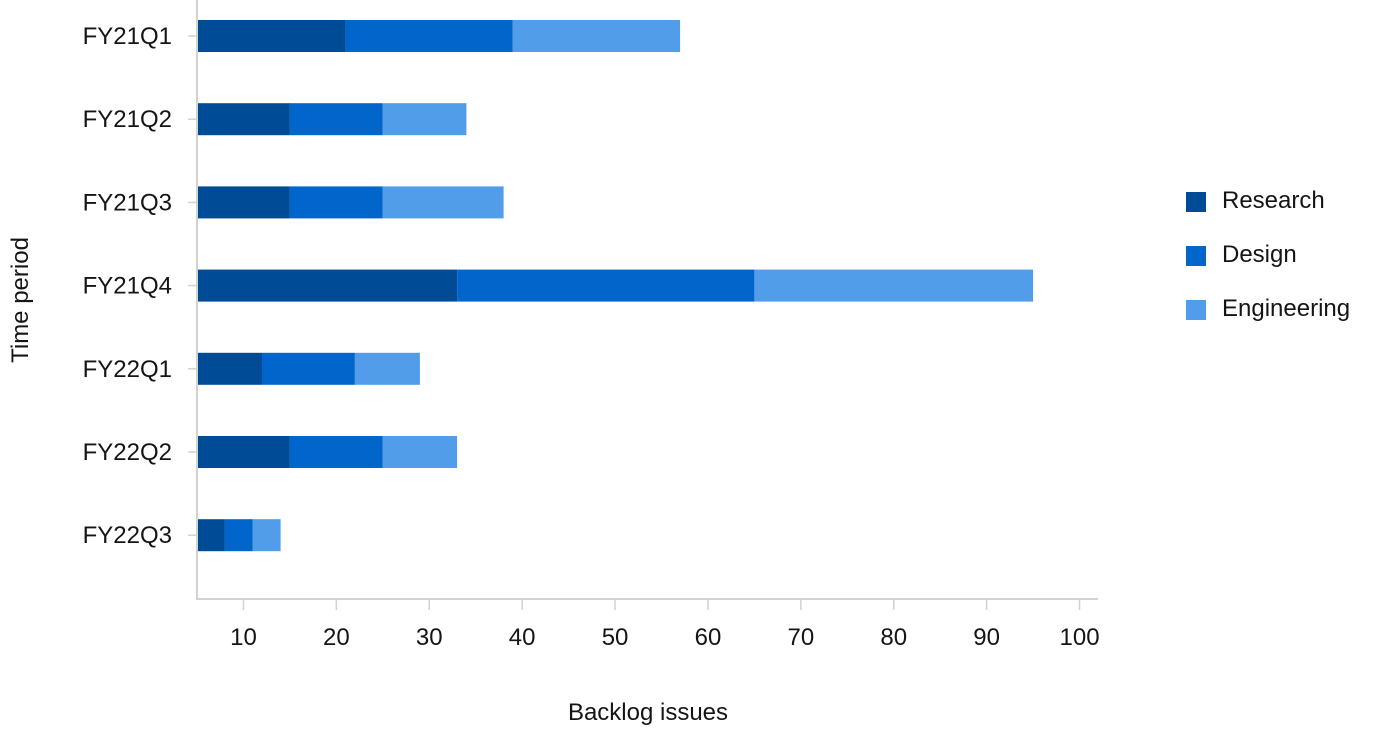  What do you see at coordinates (596, 36) in the screenshot?
I see `bar-segment-engineering-fy21q1` at bounding box center [596, 36].